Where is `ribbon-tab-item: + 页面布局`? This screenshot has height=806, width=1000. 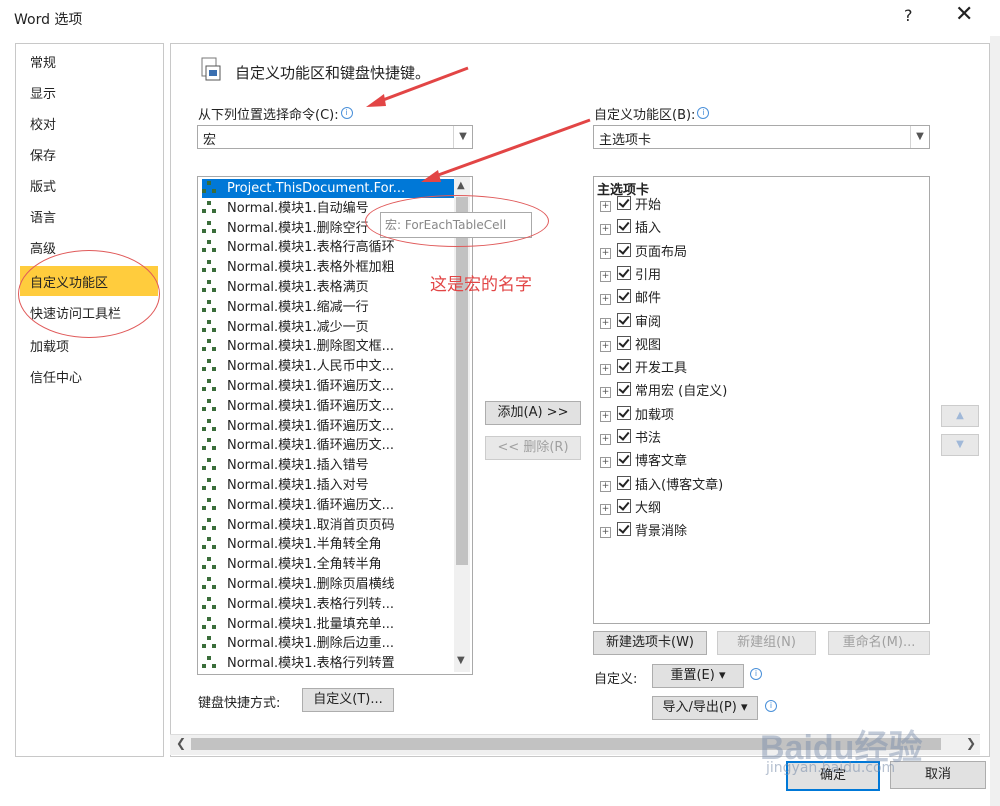
ribbon-tab-item: + 页面布局 is located at coordinates (643, 252).